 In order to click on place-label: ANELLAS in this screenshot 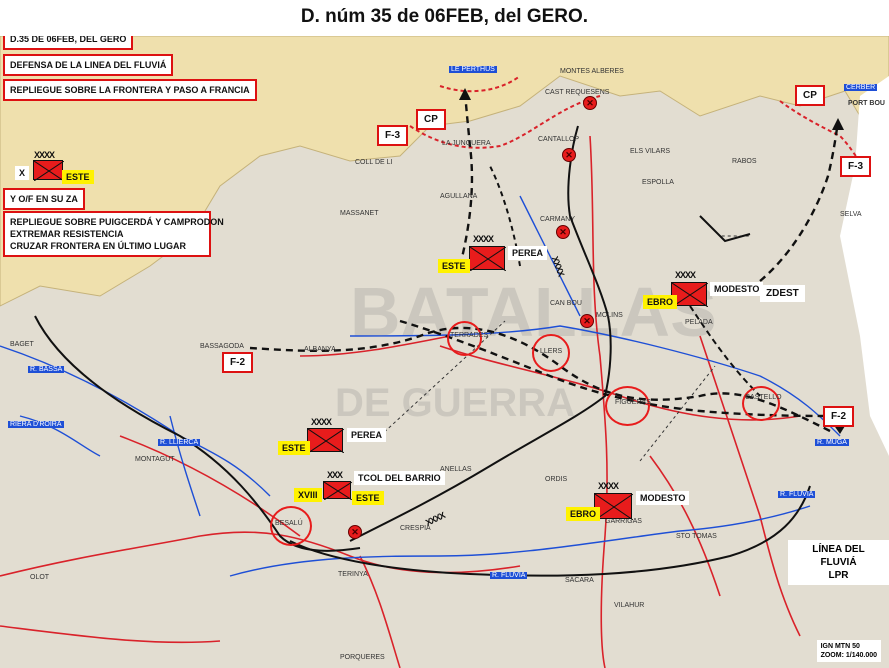, I will do `click(456, 469)`.